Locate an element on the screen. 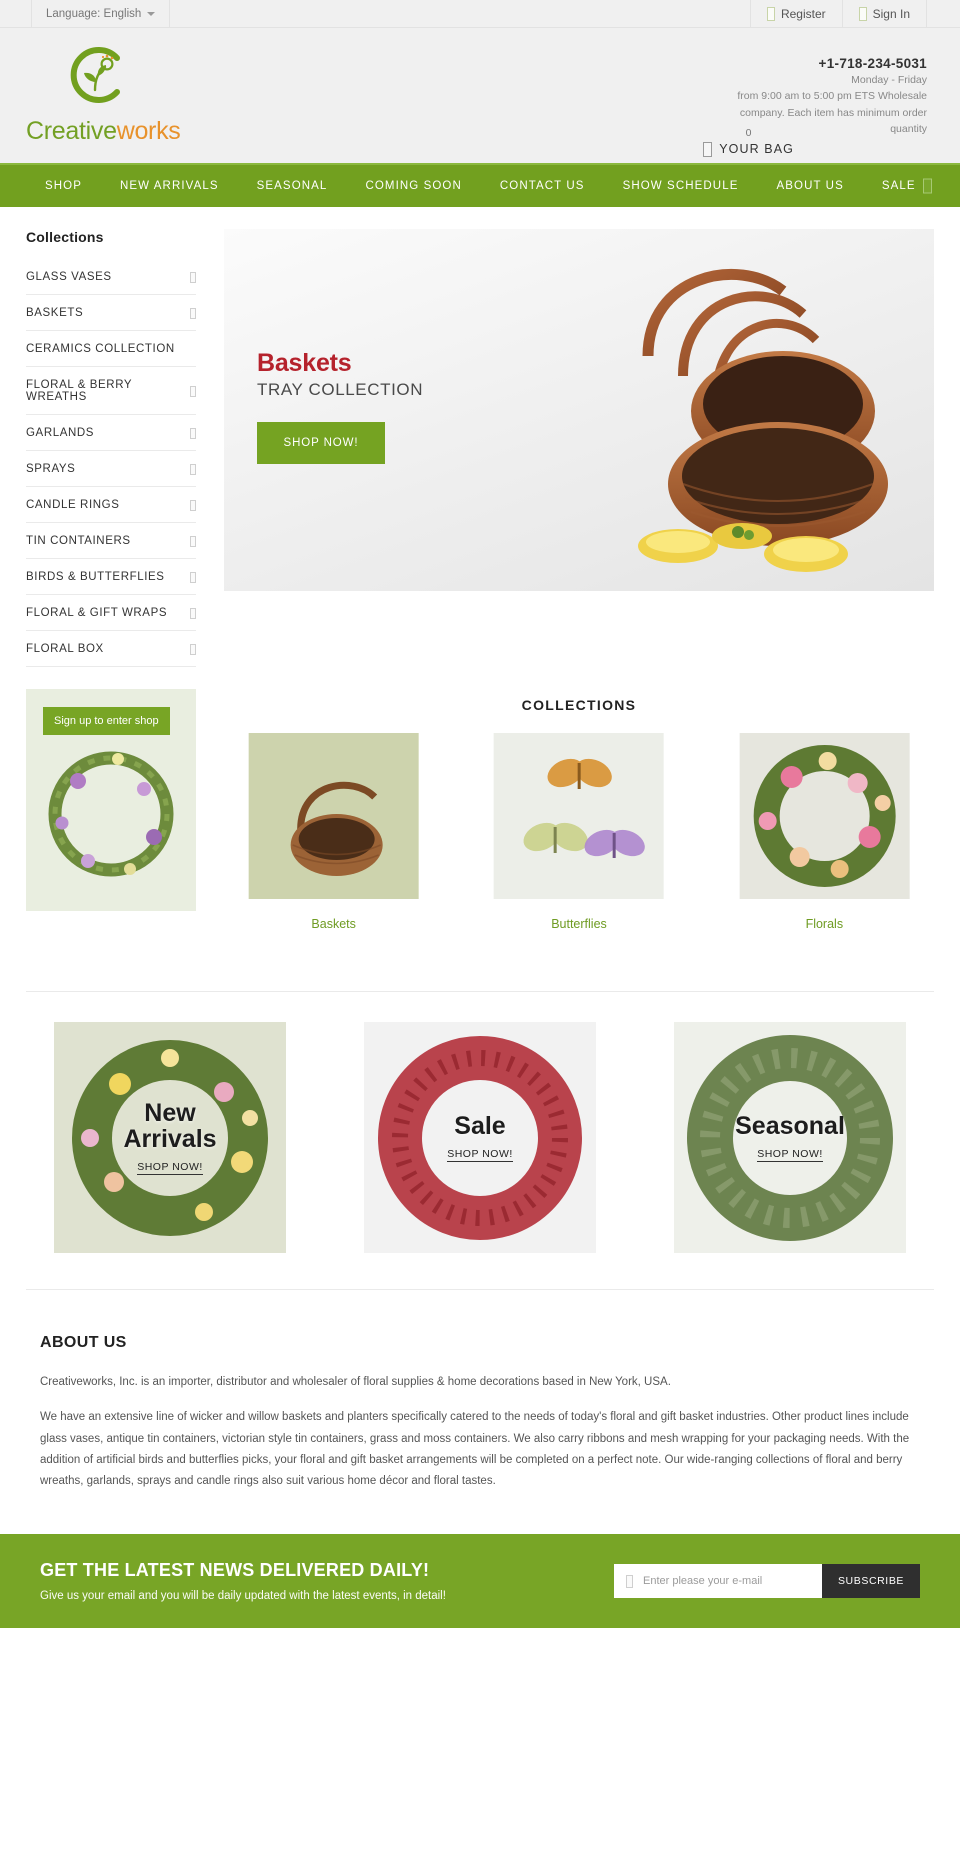 This screenshot has height=1875, width=960. nav-item-seasonal: SEASONAL is located at coordinates (292, 186).